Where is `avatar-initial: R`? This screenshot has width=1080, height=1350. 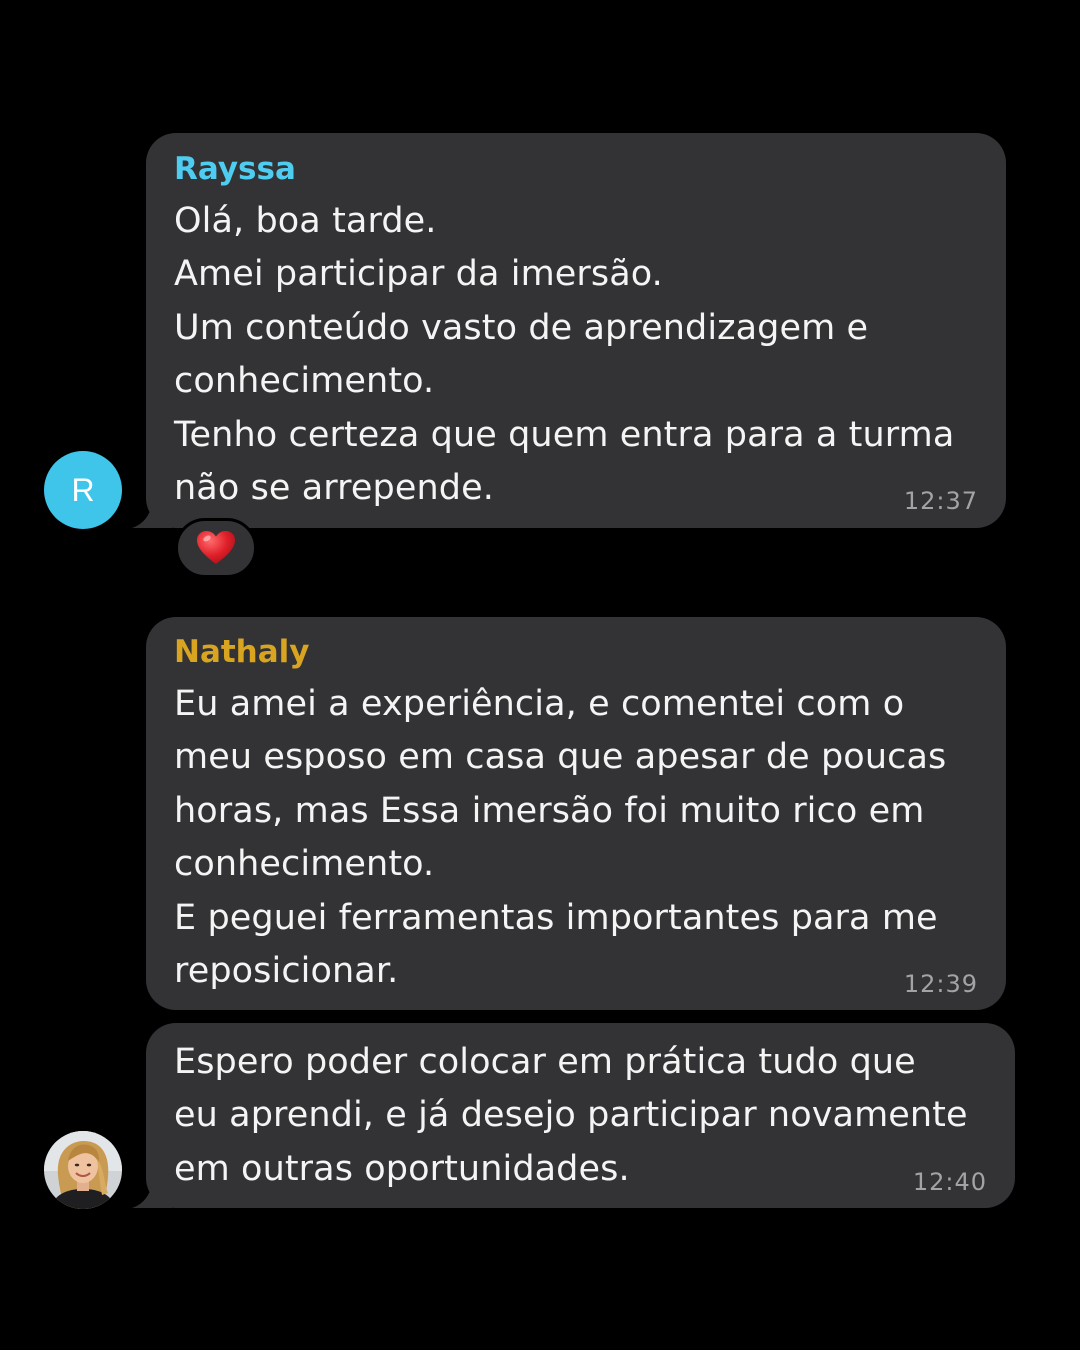
avatar-initial: R is located at coordinates (83, 490).